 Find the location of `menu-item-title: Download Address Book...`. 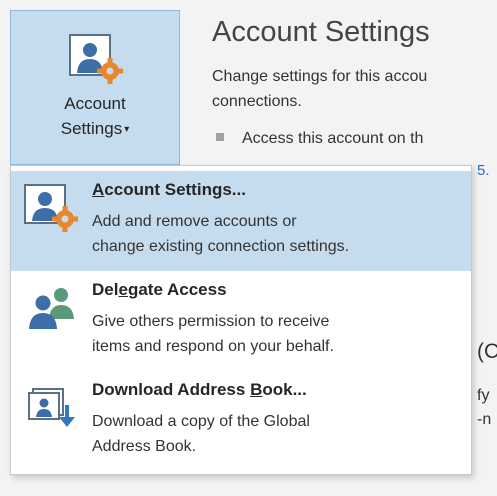

menu-item-title: Download Address Book... is located at coordinates (199, 389).